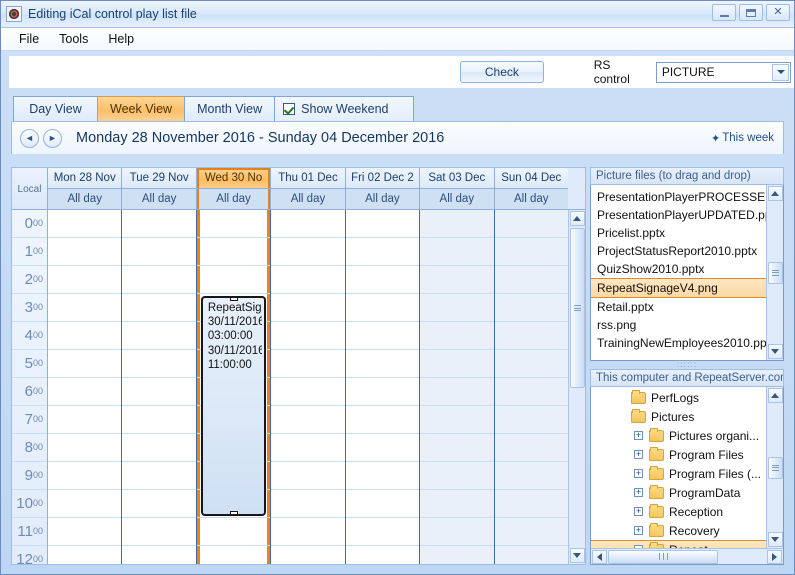  What do you see at coordinates (751, 12) in the screenshot?
I see `restore-button` at bounding box center [751, 12].